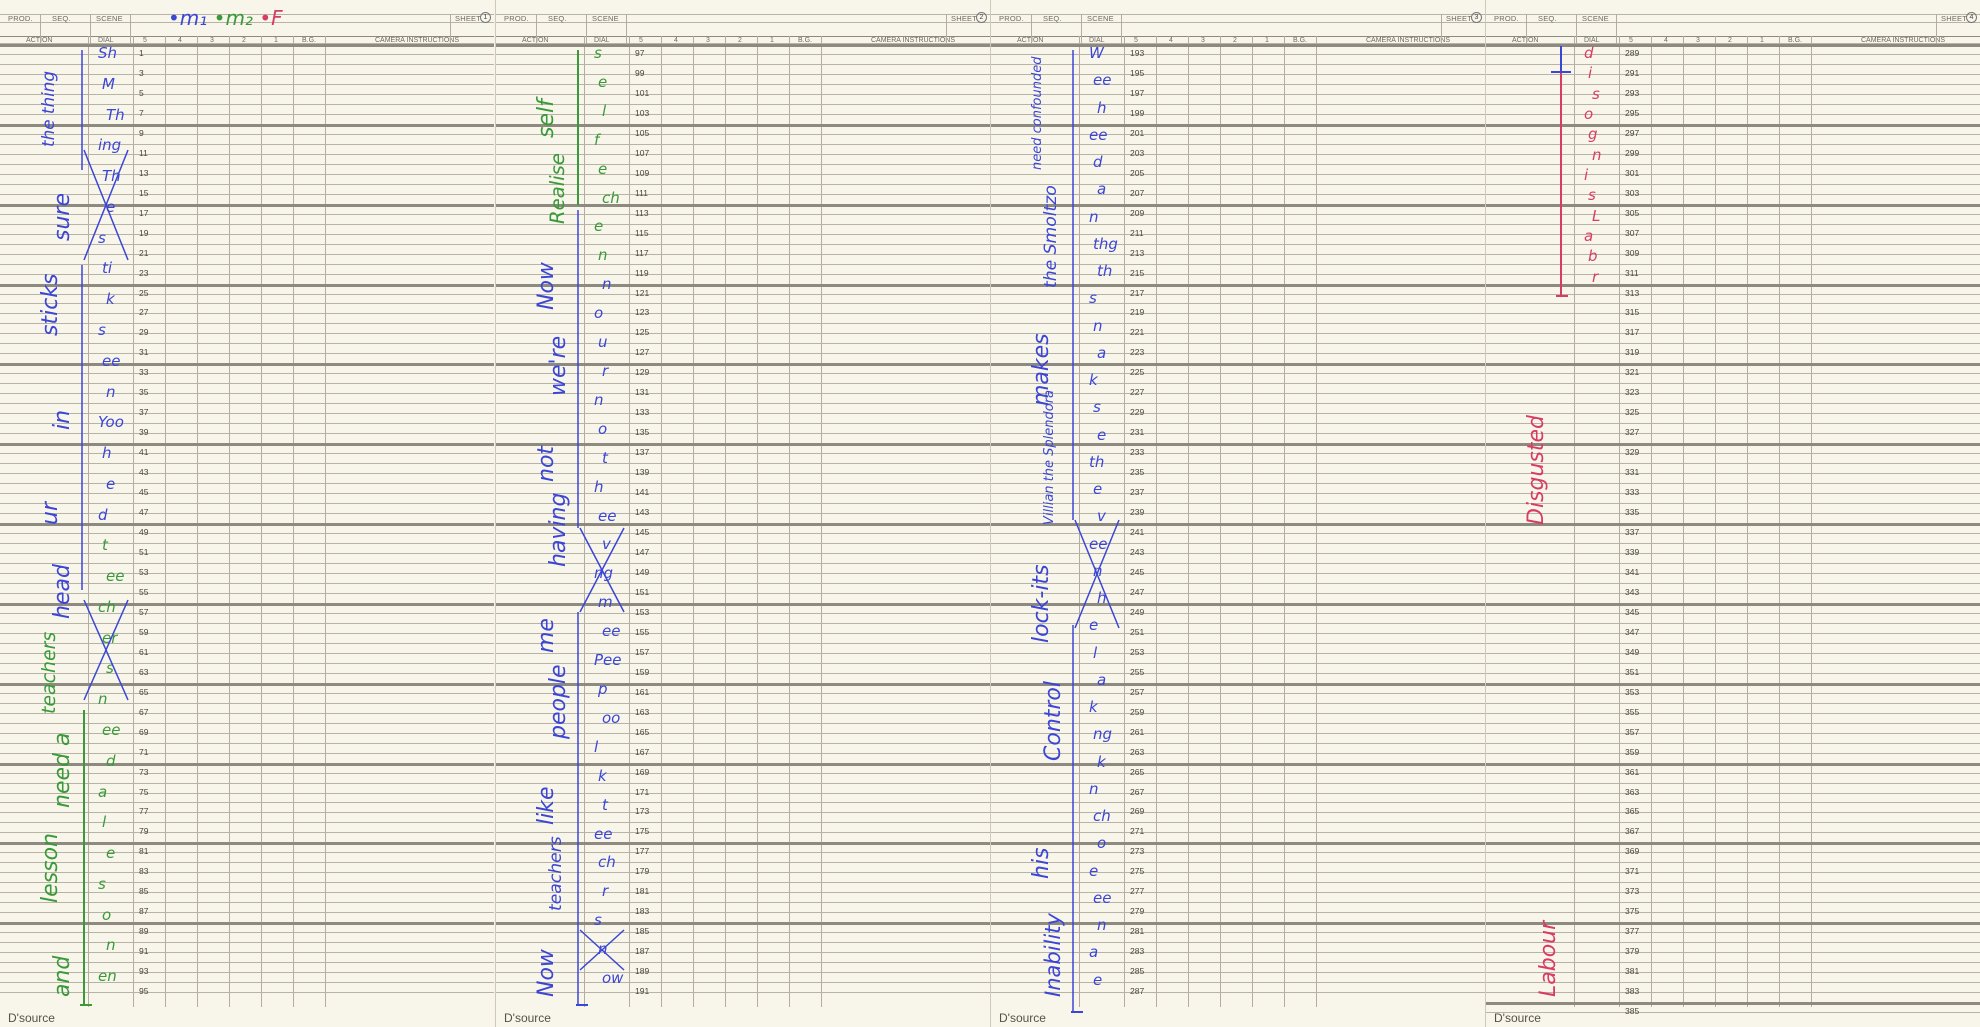 The width and height of the screenshot is (1980, 1027). I want to click on dialogue-handwriting: s, so click(1592, 195).